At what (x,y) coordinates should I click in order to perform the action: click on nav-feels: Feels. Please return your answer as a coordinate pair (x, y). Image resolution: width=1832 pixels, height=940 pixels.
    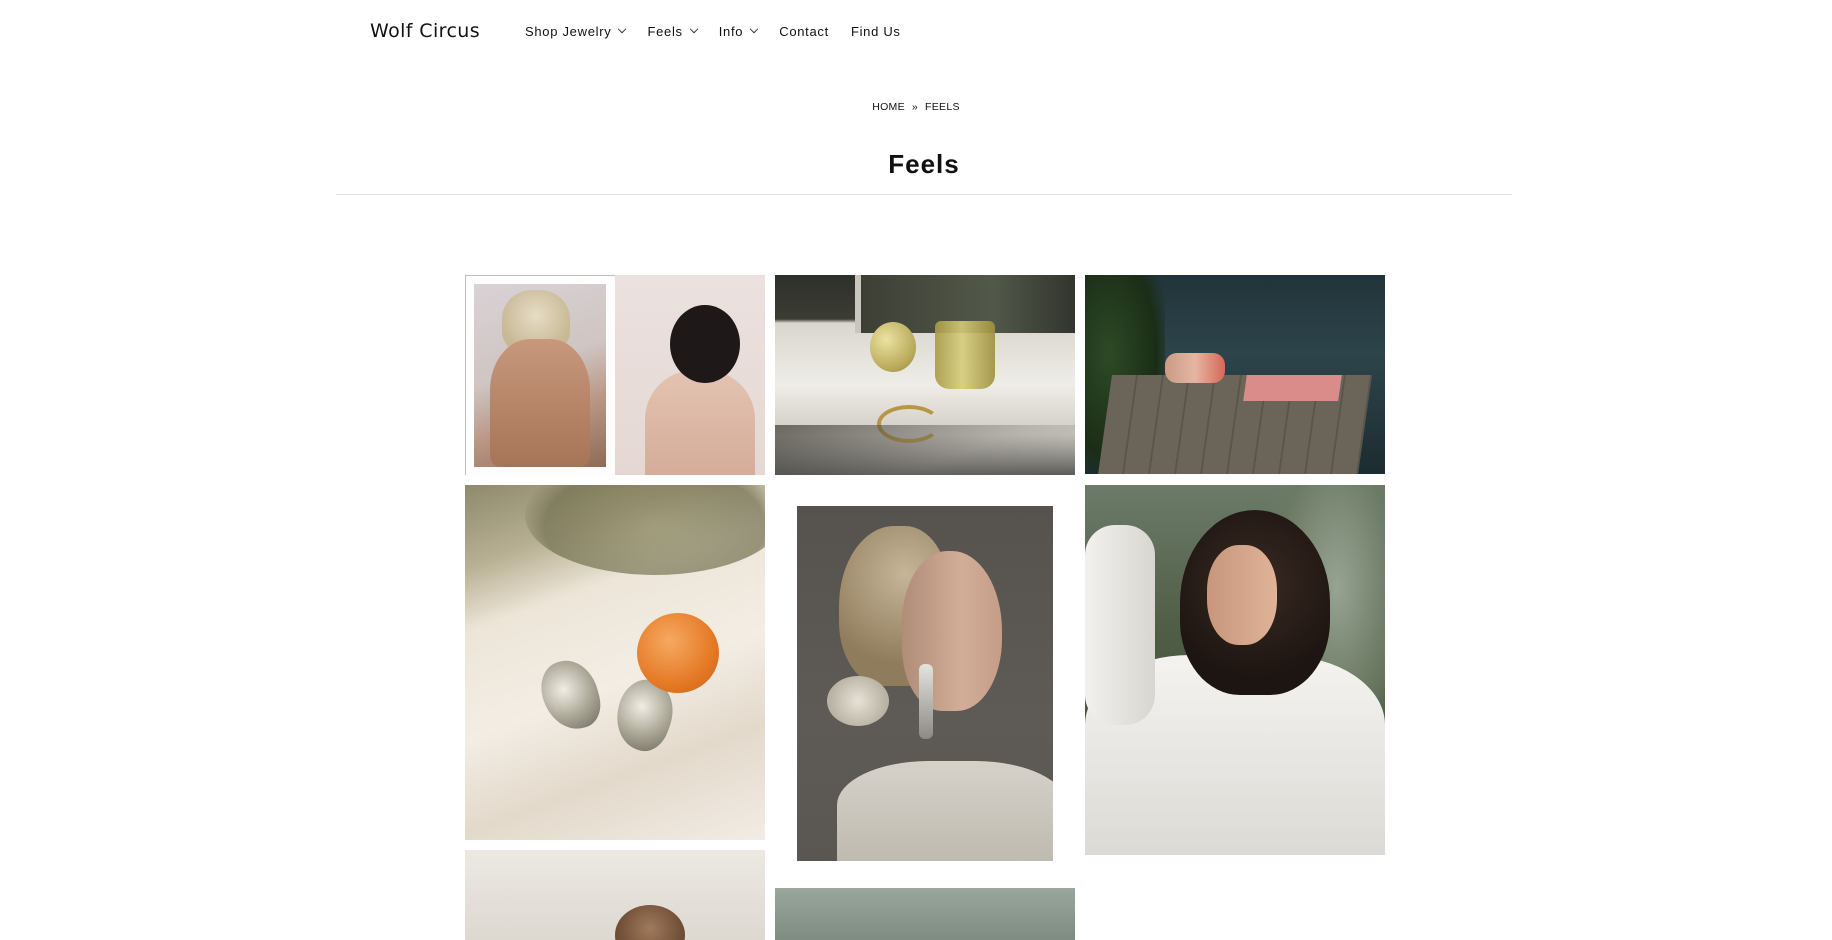
    Looking at the image, I should click on (672, 31).